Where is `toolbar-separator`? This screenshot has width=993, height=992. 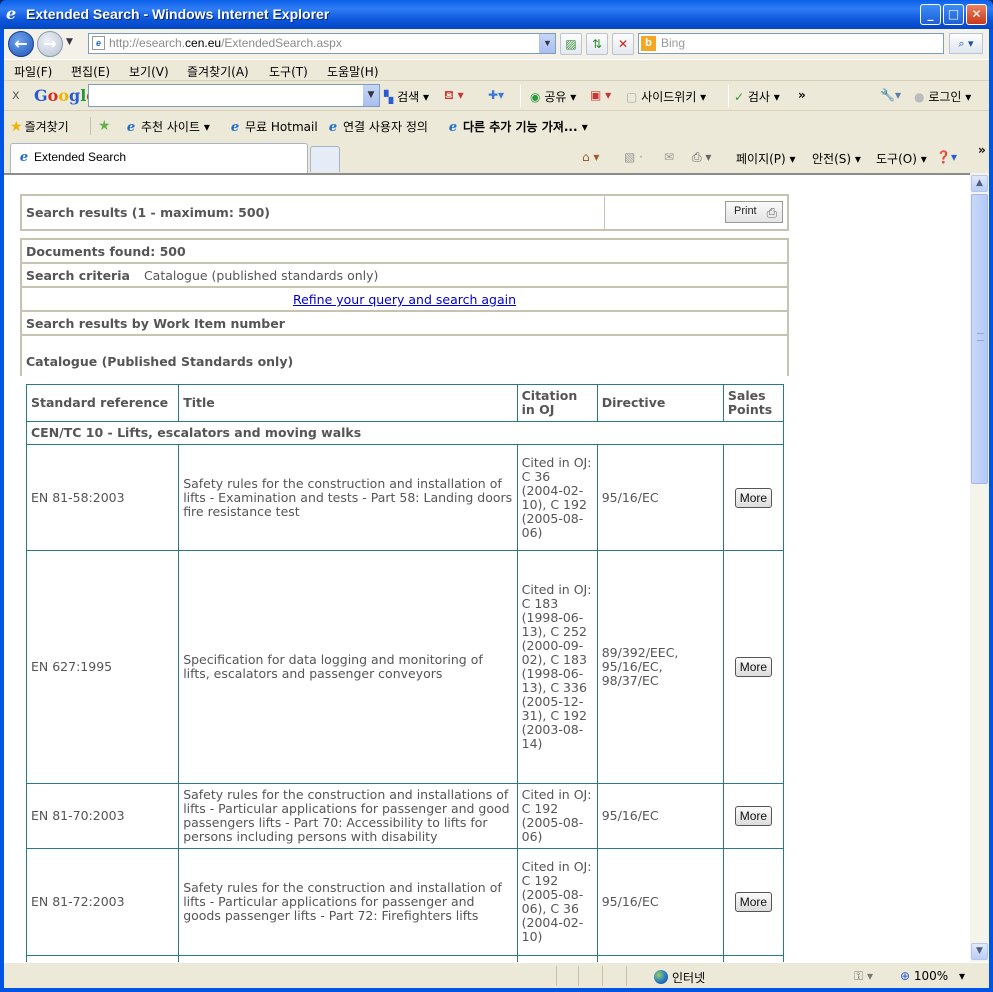 toolbar-separator is located at coordinates (520, 96).